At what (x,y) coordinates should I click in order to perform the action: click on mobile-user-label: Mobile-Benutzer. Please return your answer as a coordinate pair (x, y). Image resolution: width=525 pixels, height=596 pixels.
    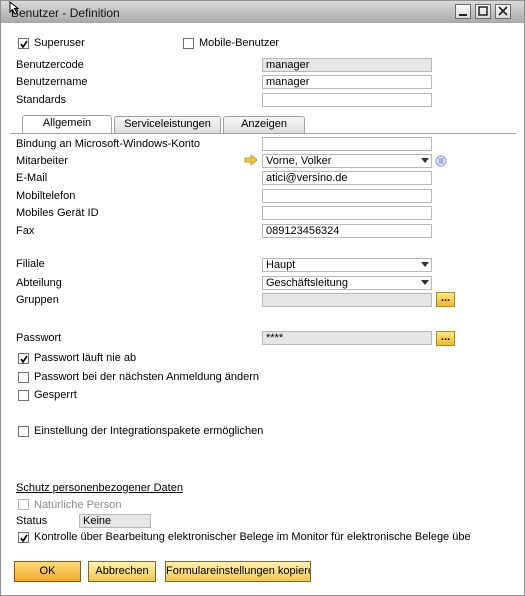
    Looking at the image, I should click on (239, 43).